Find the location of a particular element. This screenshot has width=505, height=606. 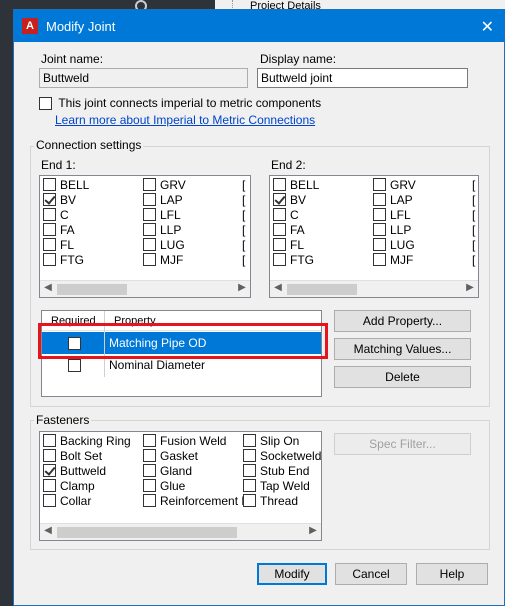

list-item: Fusion Weld is located at coordinates (196, 441).